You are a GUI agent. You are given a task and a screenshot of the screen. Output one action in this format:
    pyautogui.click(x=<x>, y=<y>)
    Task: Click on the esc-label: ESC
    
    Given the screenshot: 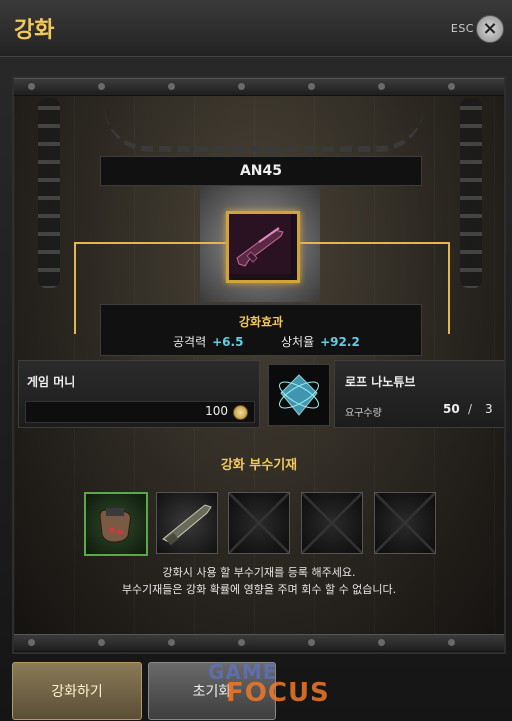 What is the action you would take?
    pyautogui.click(x=462, y=28)
    